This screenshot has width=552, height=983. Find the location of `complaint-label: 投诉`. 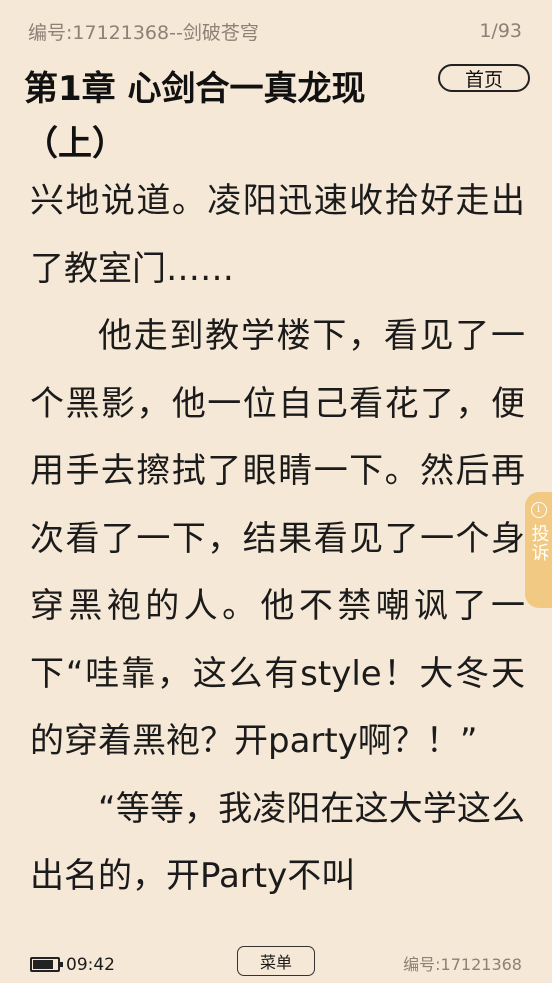

complaint-label: 投诉 is located at coordinates (539, 543).